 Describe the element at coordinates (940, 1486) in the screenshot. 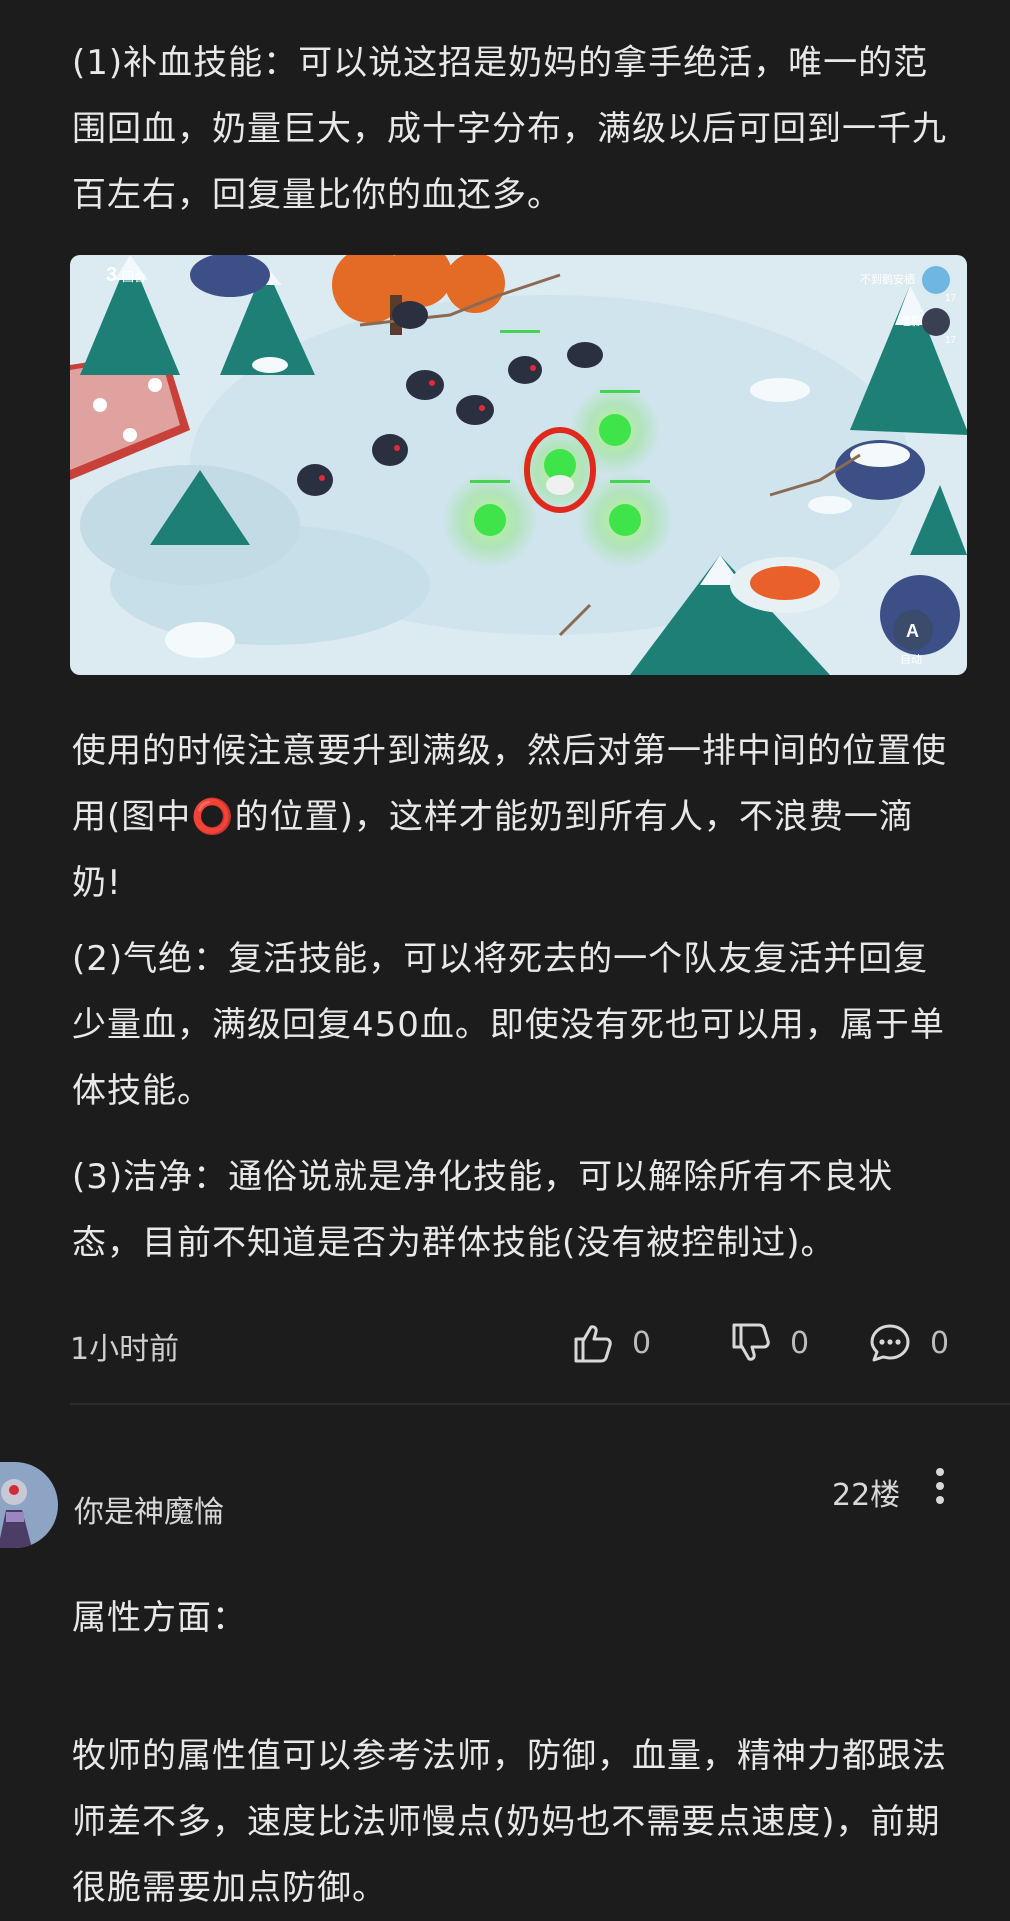

I see `more-options-icon` at that location.